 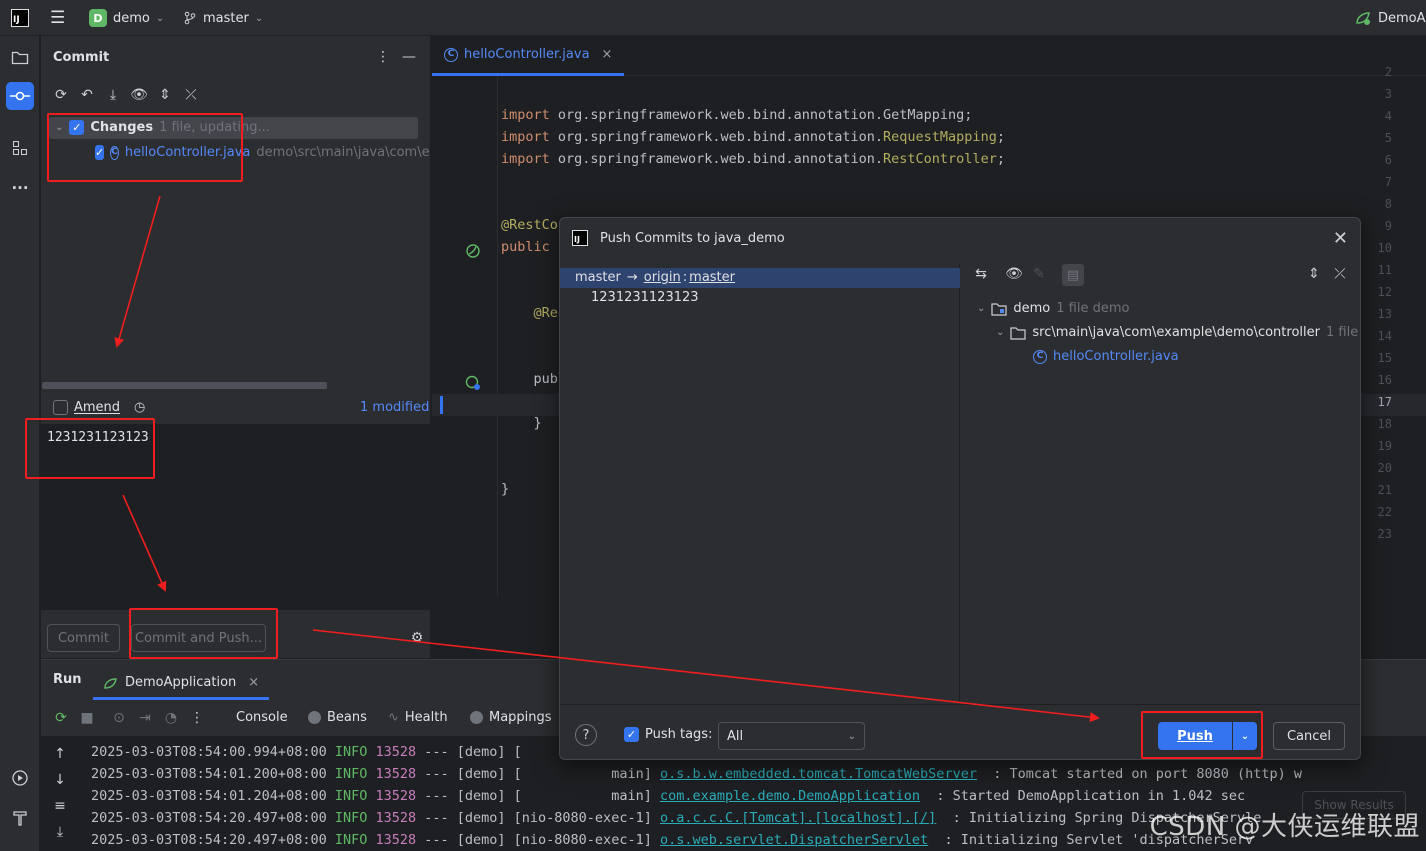 What do you see at coordinates (1384, 248) in the screenshot?
I see `line-number: 10` at bounding box center [1384, 248].